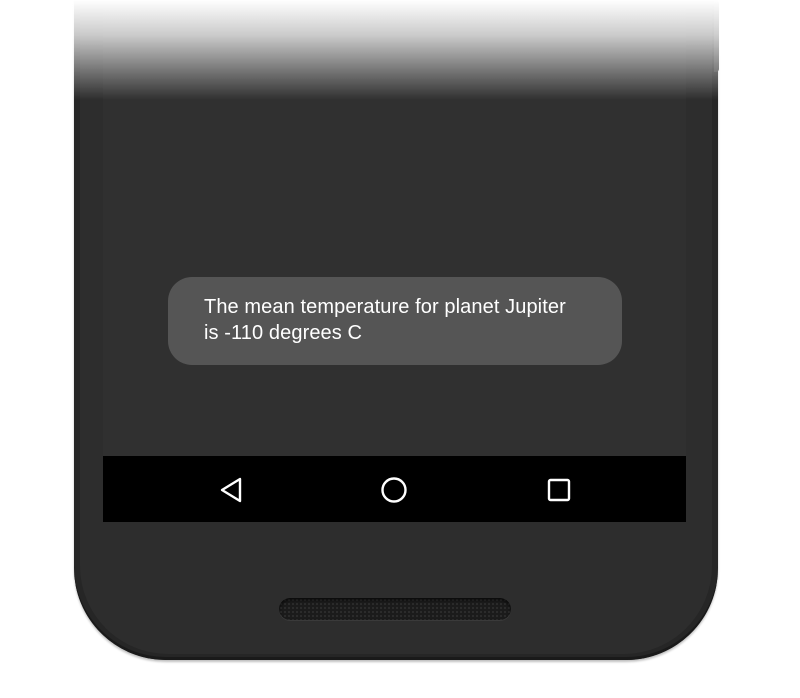 The width and height of the screenshot is (800, 698). Describe the element at coordinates (385, 307) in the screenshot. I see `toast-line-1: The mean temperature for planet Jupiter` at that location.